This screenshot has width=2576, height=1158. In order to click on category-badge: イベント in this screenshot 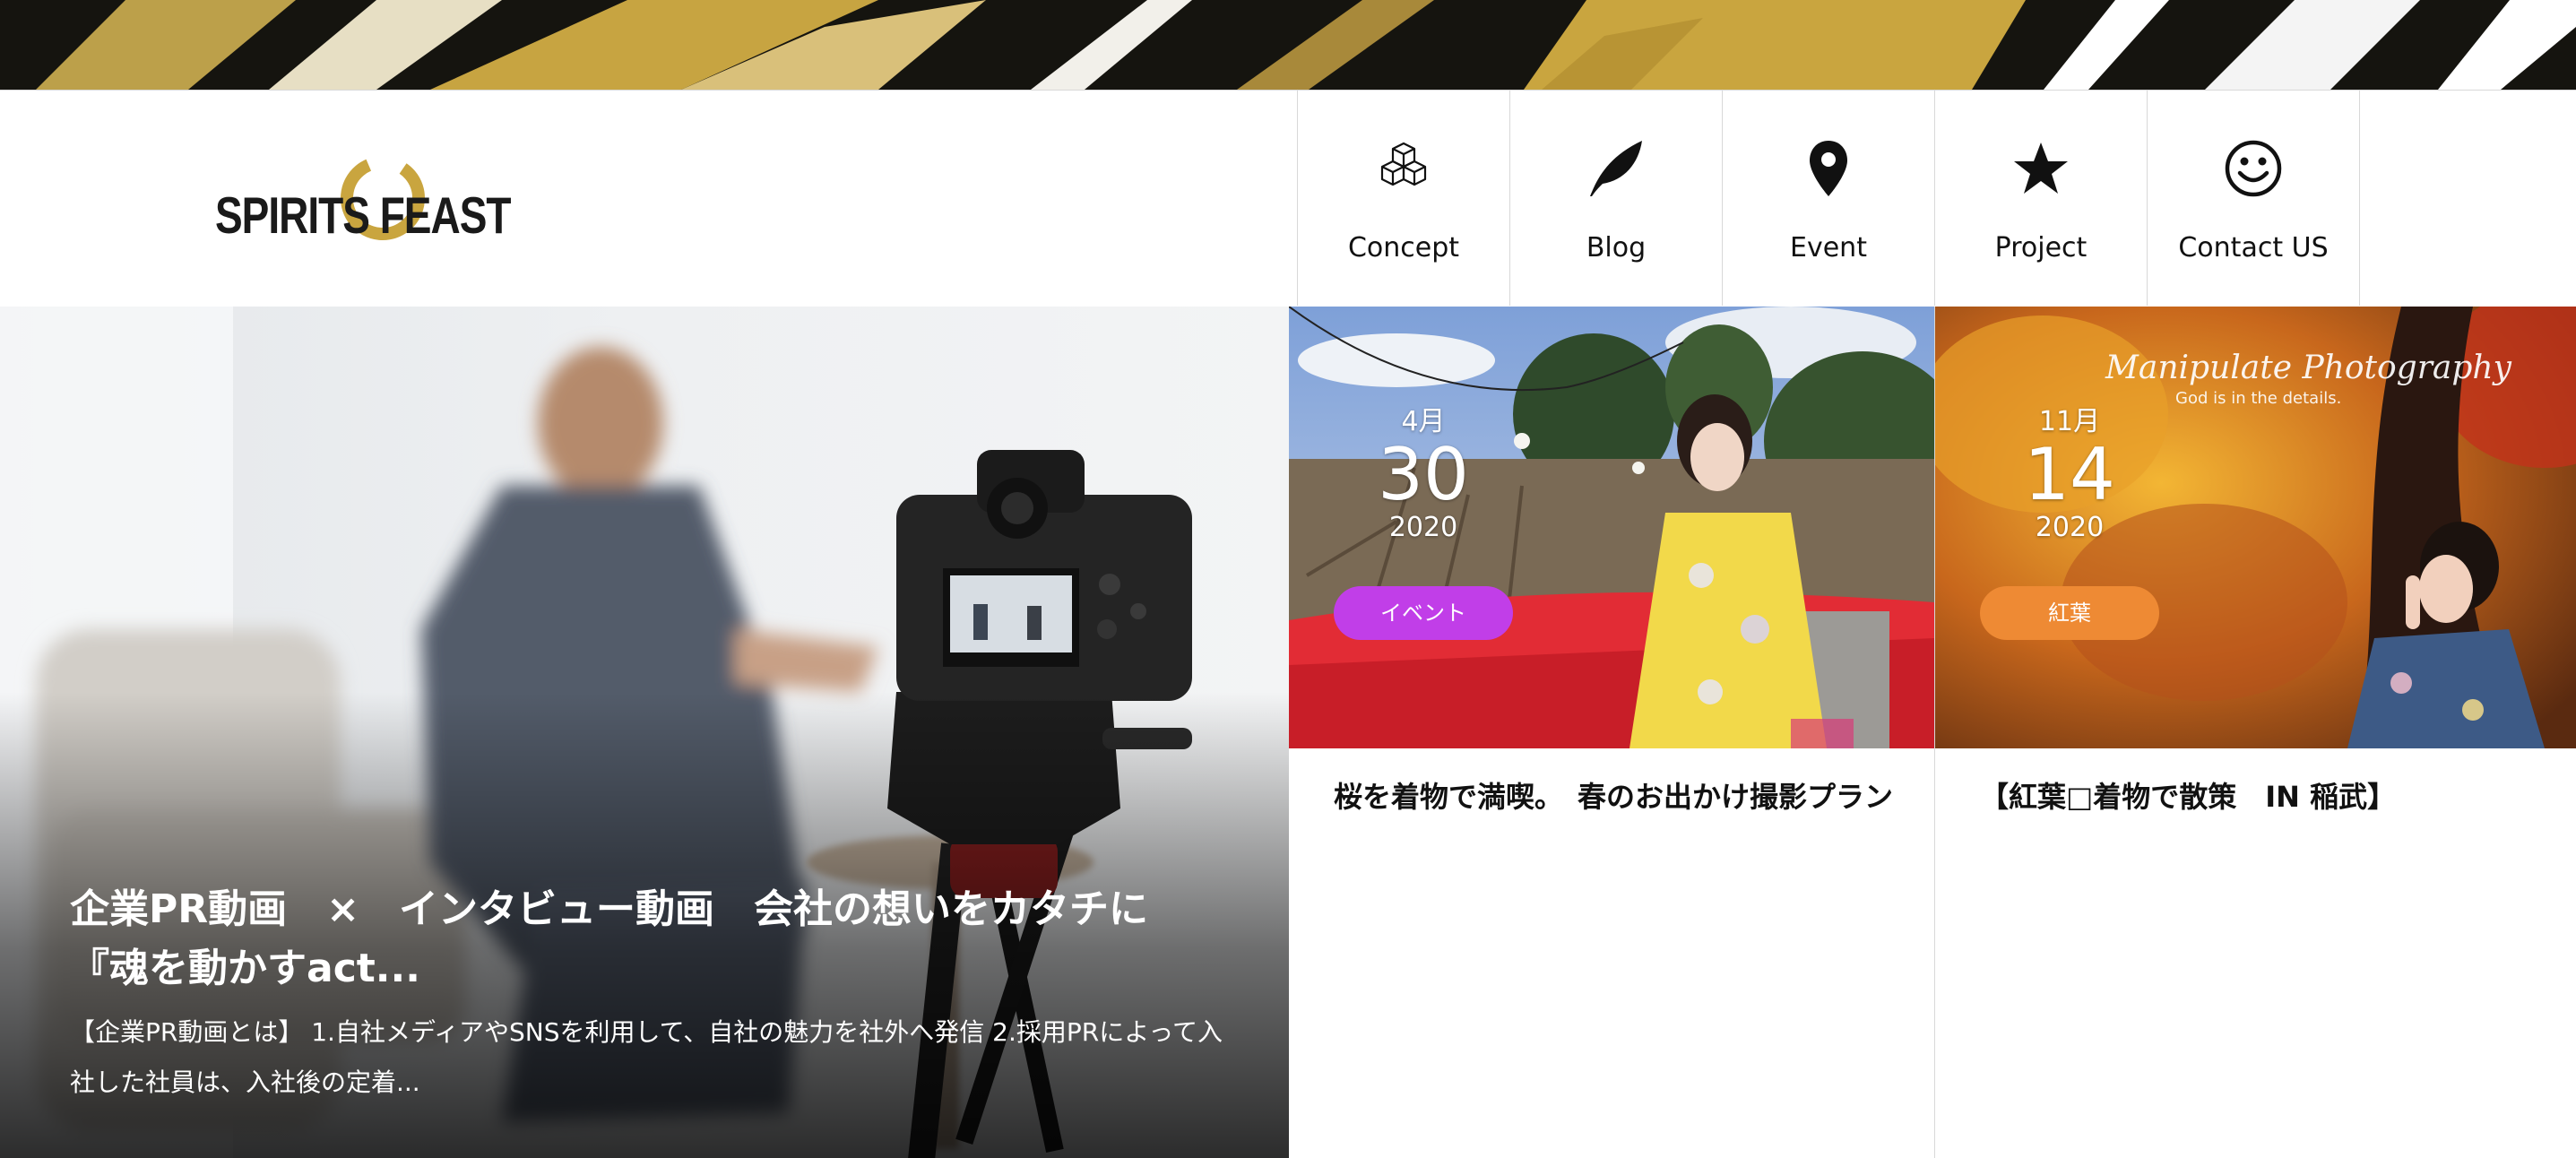, I will do `click(1423, 613)`.